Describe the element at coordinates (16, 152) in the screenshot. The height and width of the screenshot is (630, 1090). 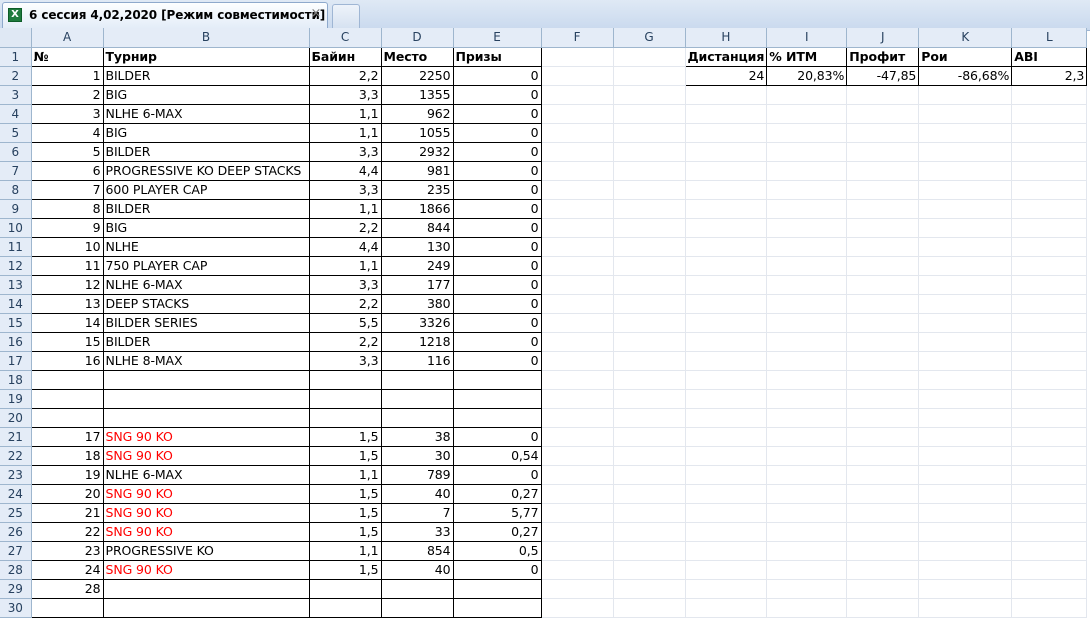
I see `row-header: 6` at that location.